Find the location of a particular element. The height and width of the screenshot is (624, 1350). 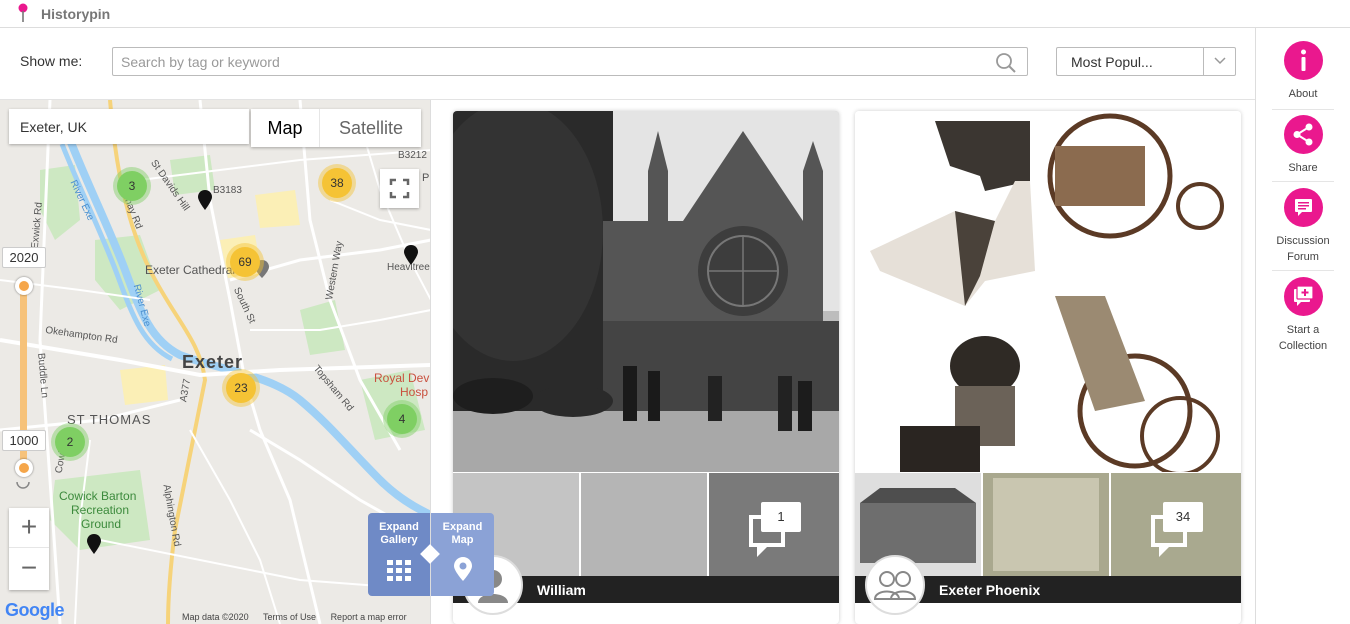

sort-dropdown-button is located at coordinates (1219, 61).